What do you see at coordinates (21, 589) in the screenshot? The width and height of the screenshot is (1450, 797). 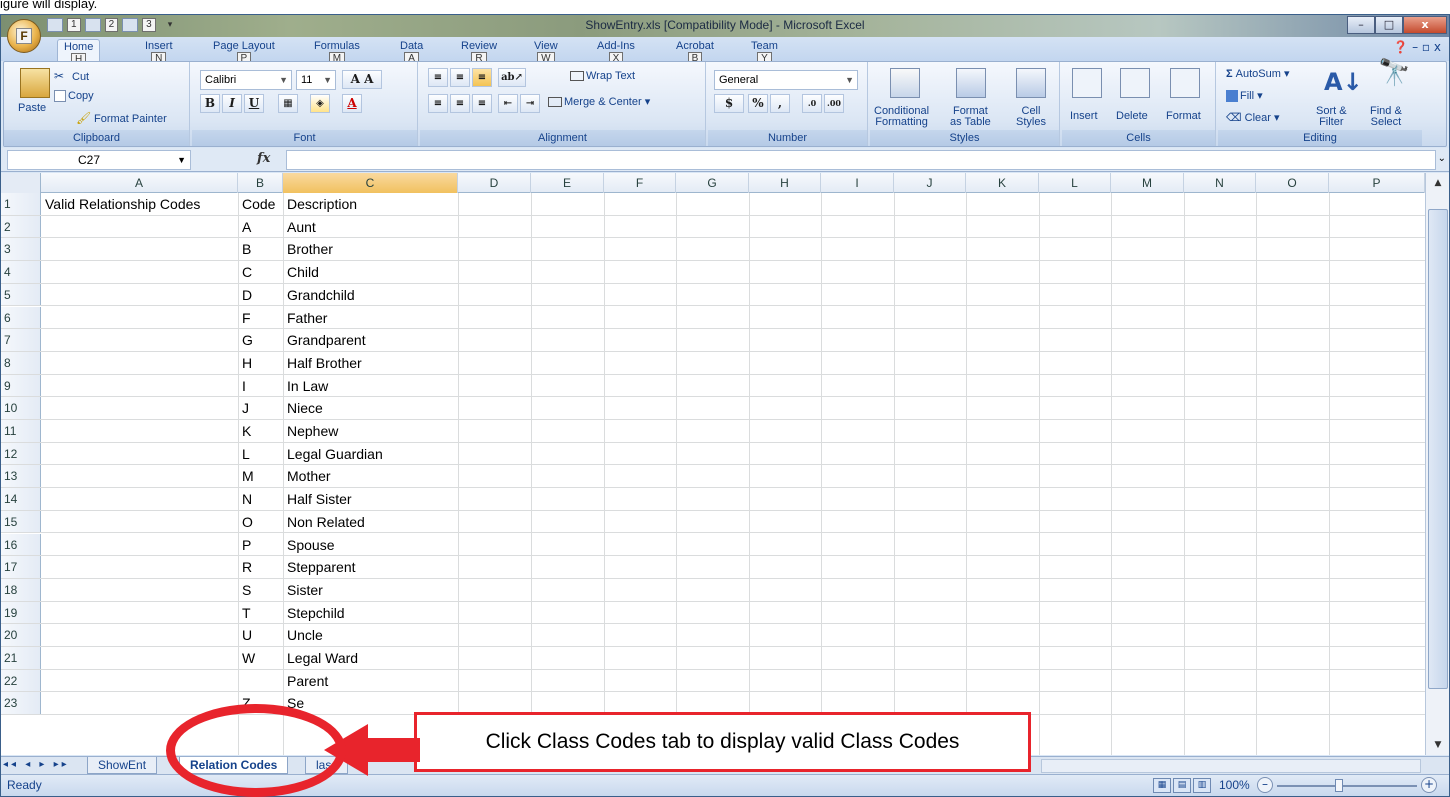 I see `row-header: 18` at bounding box center [21, 589].